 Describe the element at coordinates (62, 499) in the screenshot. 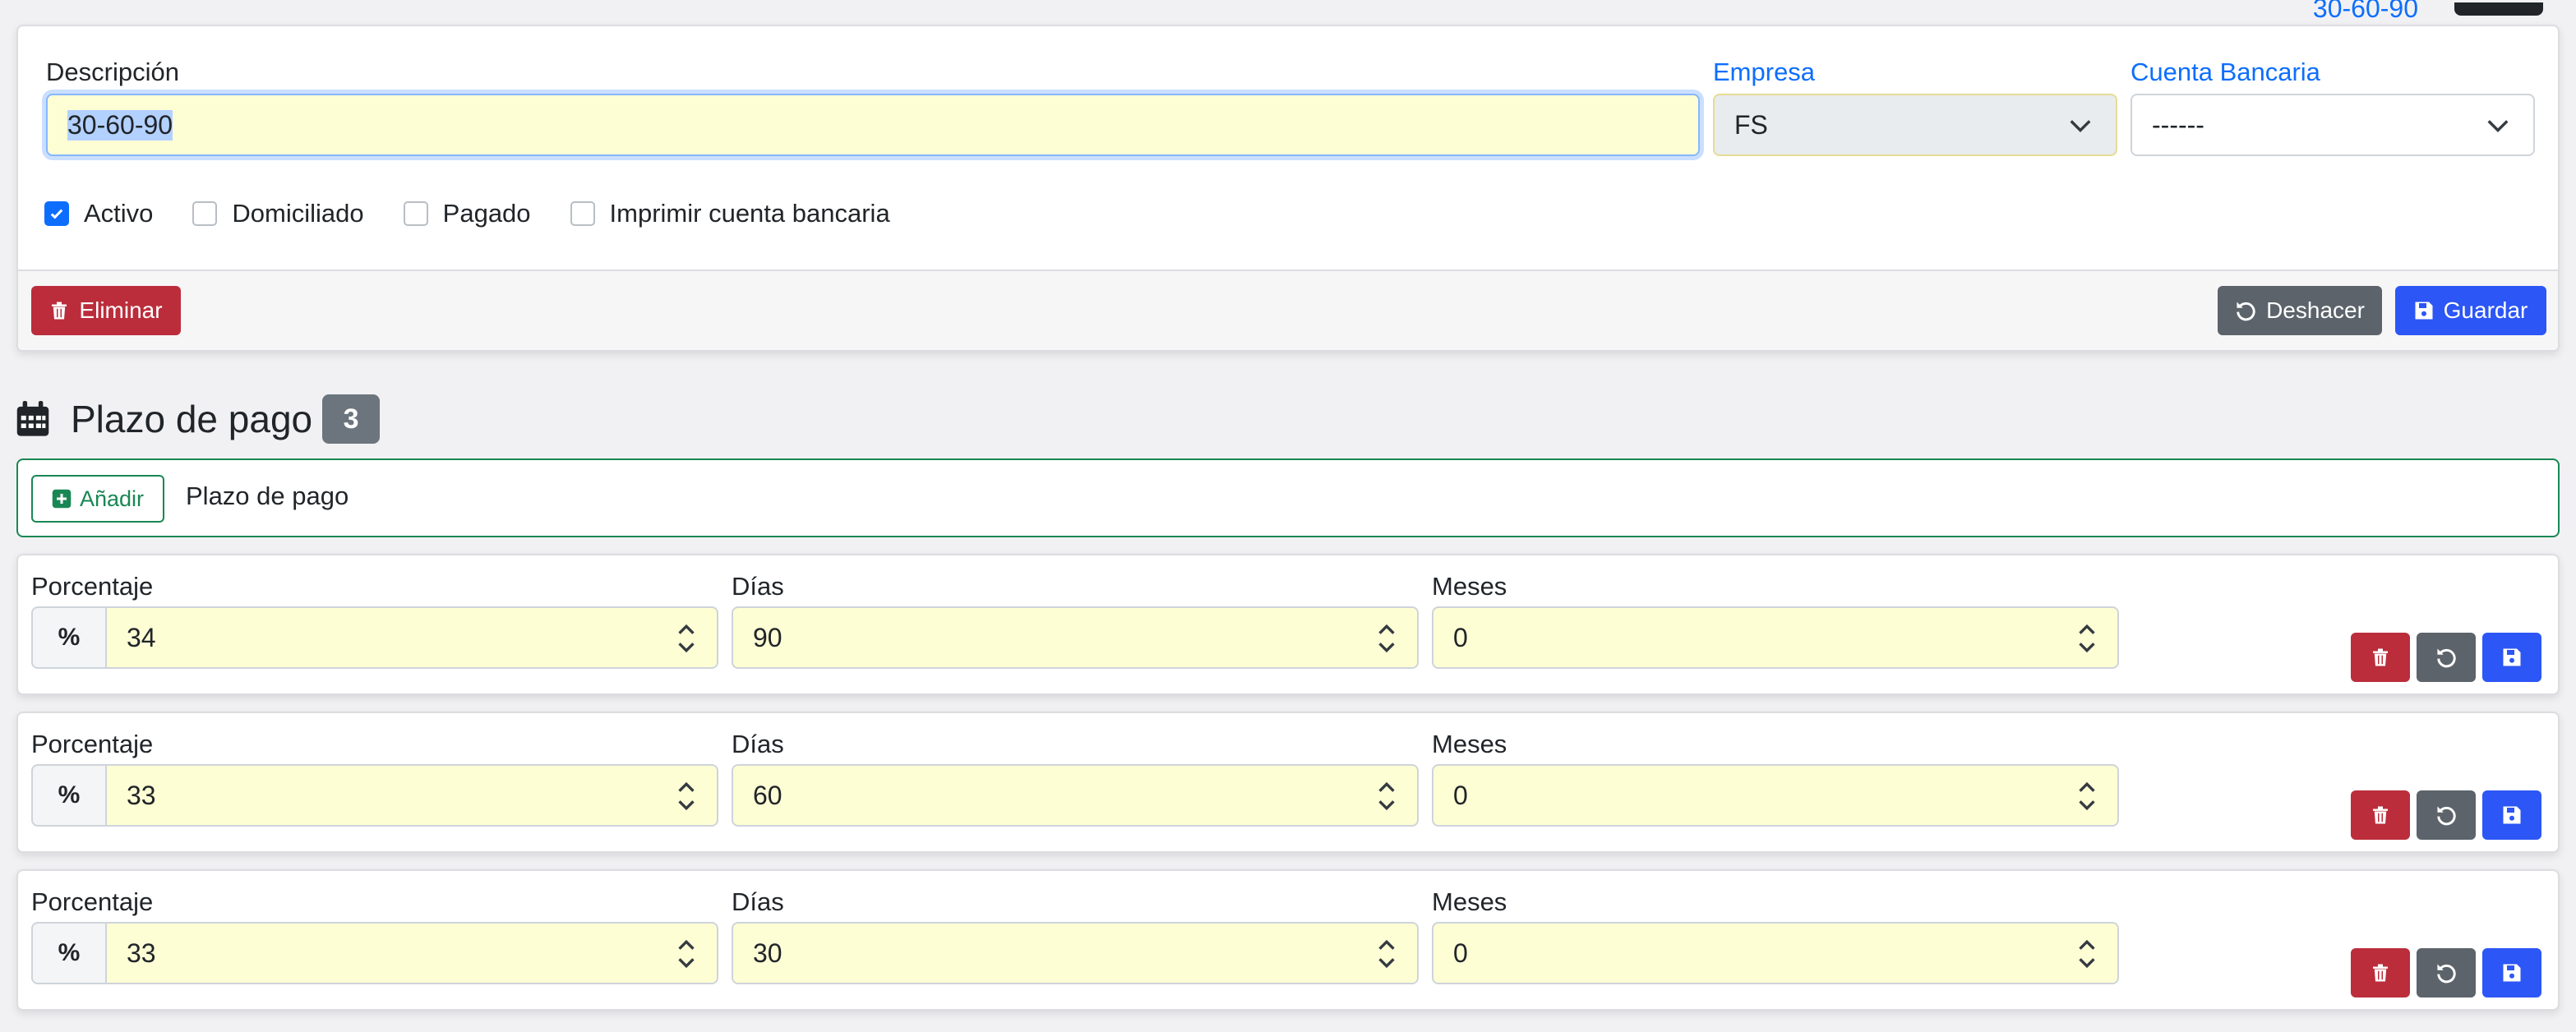

I see `plus-square-icon` at that location.